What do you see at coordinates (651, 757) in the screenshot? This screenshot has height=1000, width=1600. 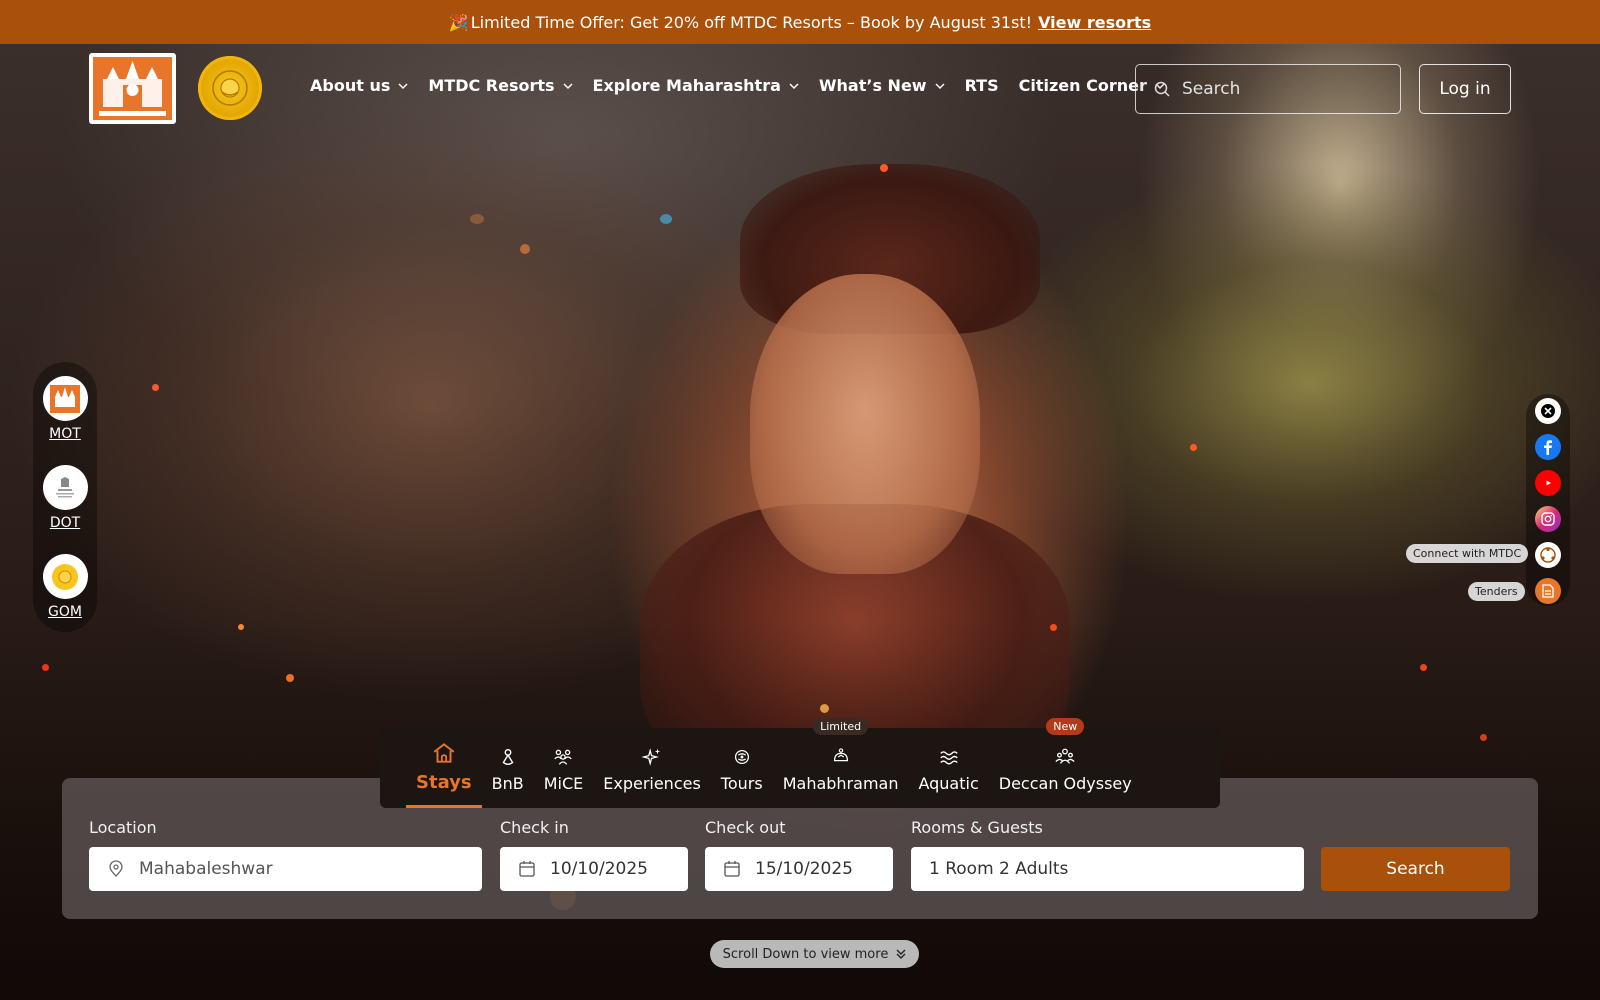 I see `sparkle-icon` at bounding box center [651, 757].